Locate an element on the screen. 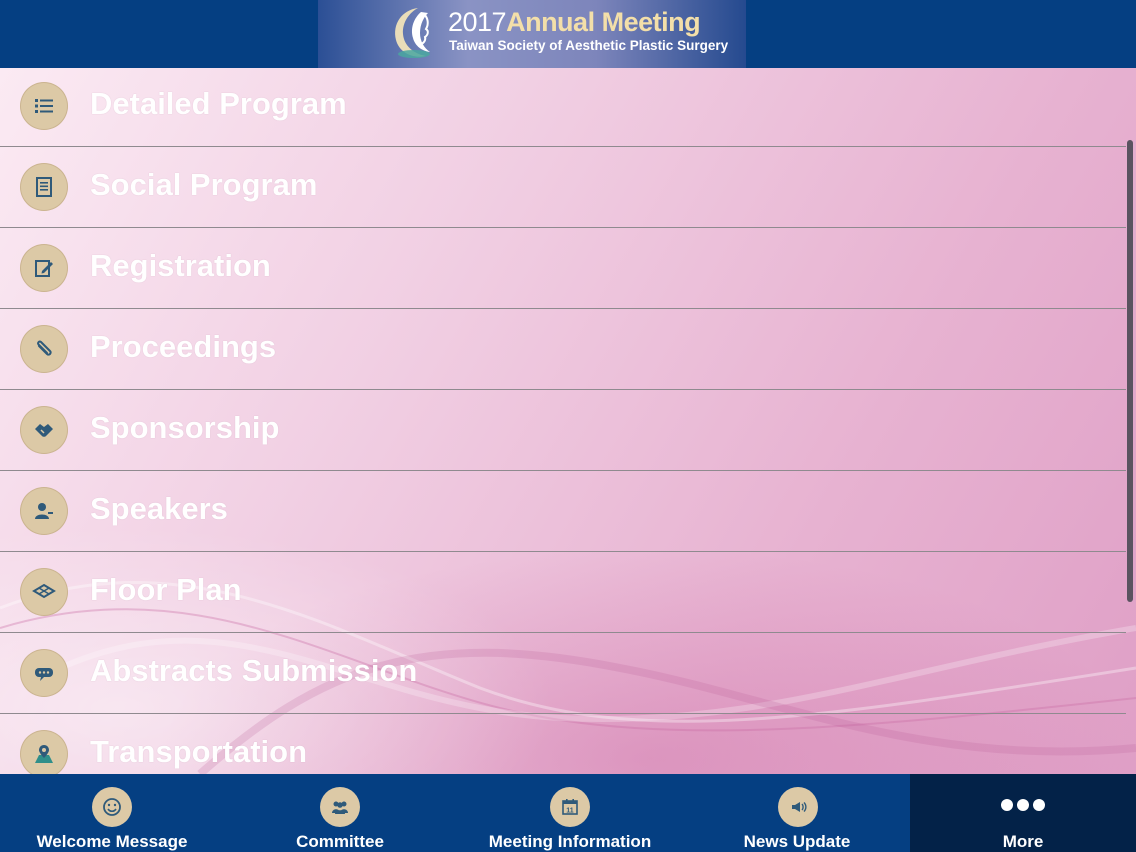  tab-label: News Update is located at coordinates (797, 841).